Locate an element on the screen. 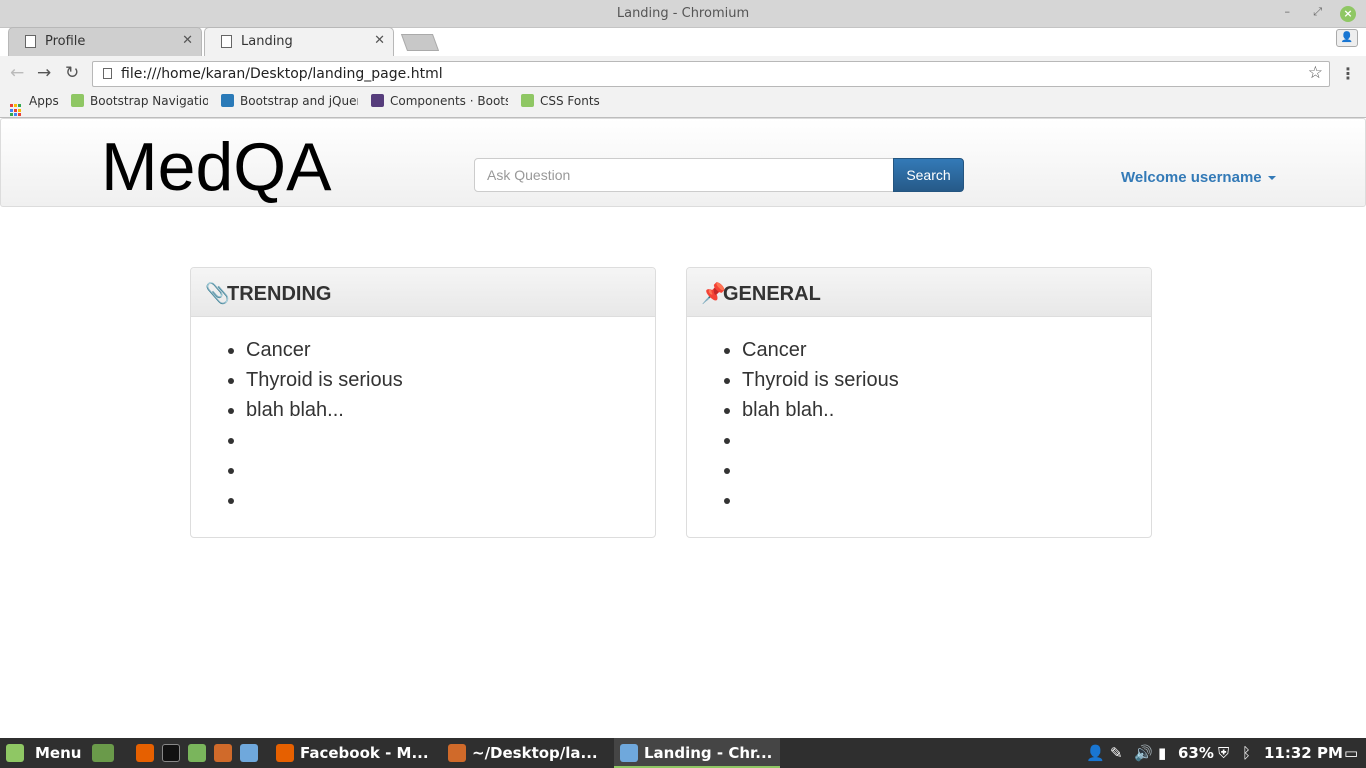 This screenshot has width=1366, height=768. user-icon: 👤 is located at coordinates (1095, 753).